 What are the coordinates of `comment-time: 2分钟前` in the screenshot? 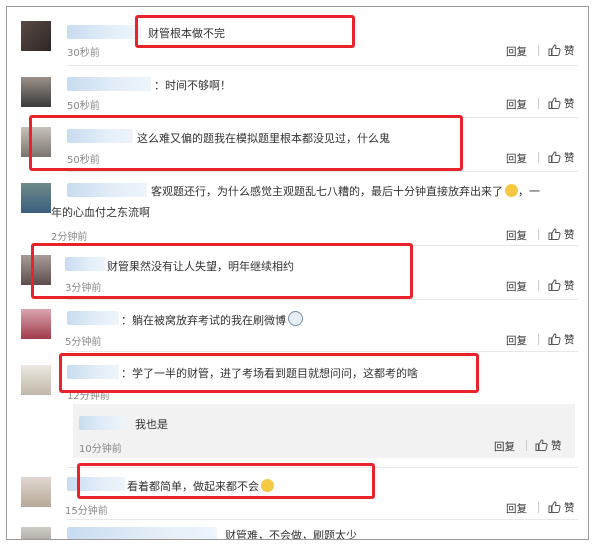 It's located at (69, 237).